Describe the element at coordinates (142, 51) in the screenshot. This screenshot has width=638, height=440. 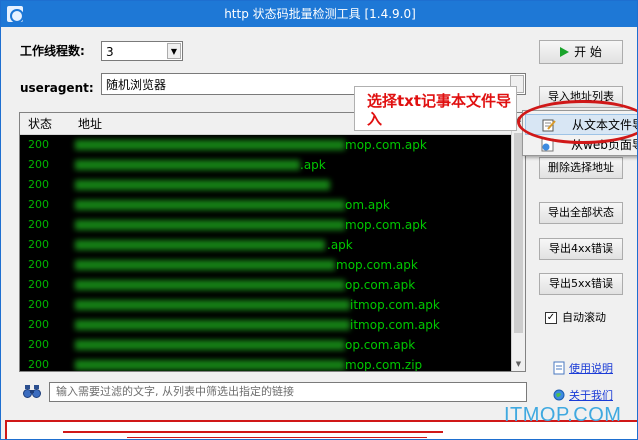
I see `threads-select: 3 ▼` at that location.